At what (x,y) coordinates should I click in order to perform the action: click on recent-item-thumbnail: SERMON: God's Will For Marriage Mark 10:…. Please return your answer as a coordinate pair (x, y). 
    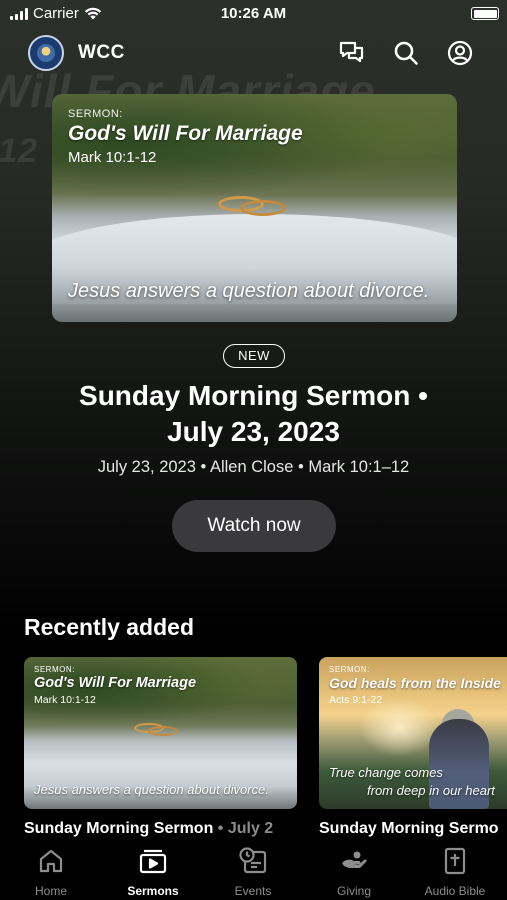
    Looking at the image, I should click on (160, 733).